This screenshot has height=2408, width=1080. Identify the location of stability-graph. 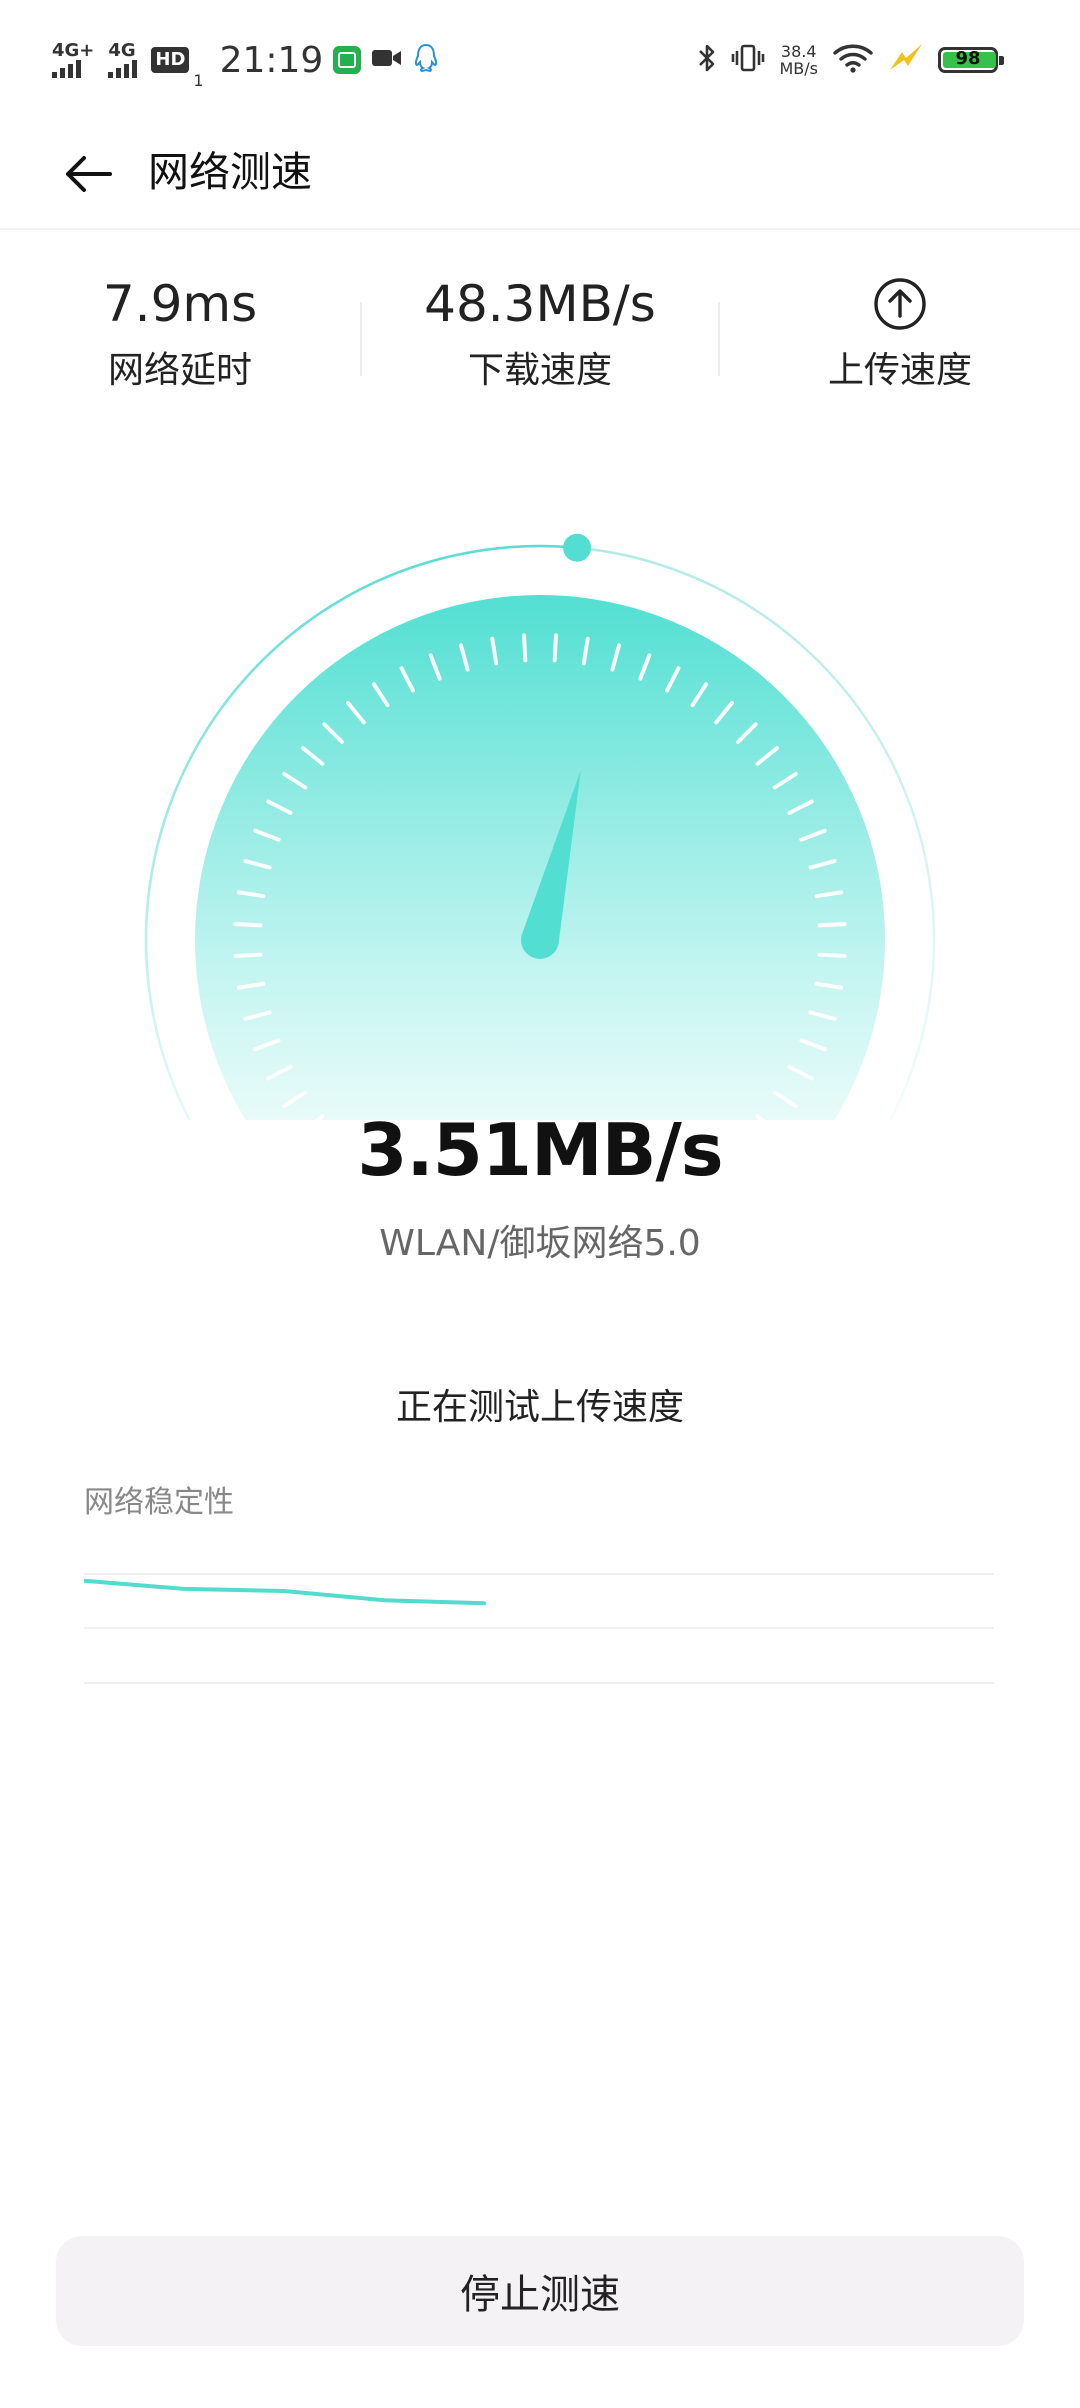
(538, 1628).